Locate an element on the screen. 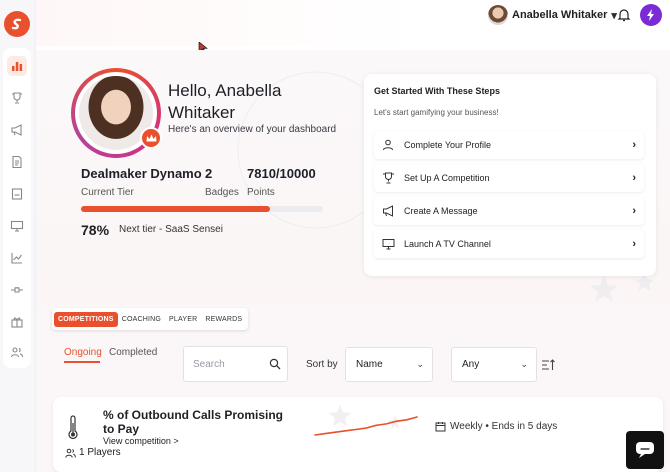  sidebar-item-dashboard is located at coordinates (17, 66).